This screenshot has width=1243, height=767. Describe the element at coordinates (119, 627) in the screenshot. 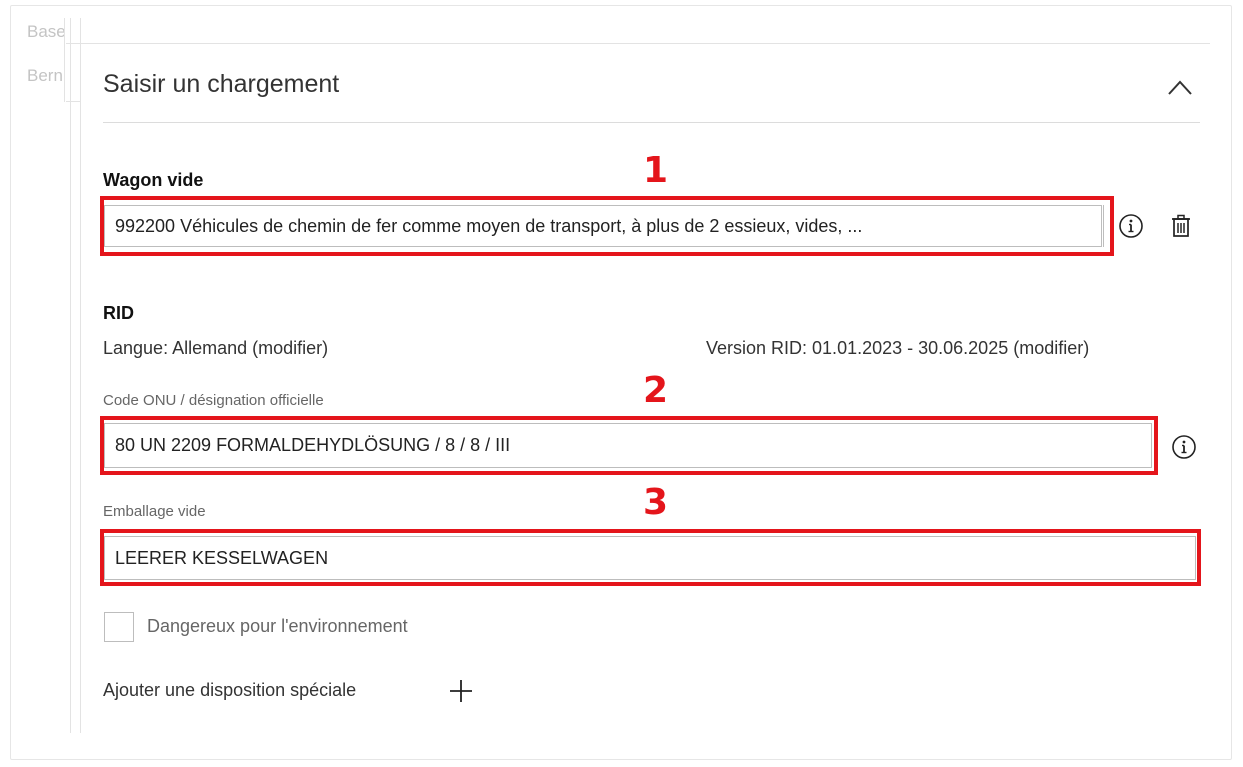

I see `environment-checkbox` at that location.